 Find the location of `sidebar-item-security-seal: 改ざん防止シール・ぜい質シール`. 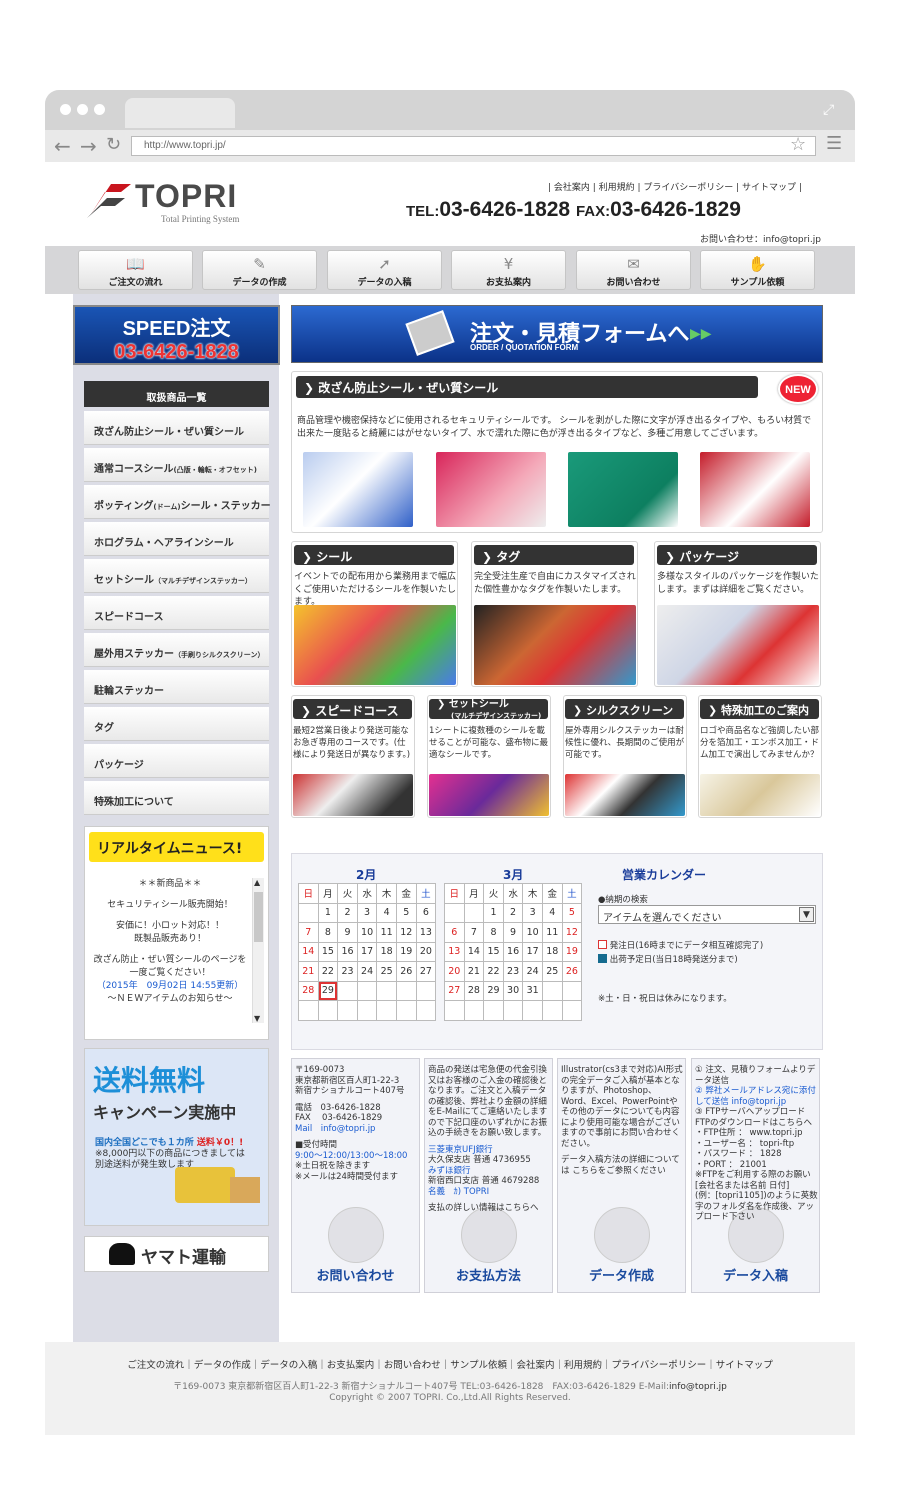

sidebar-item-security-seal: 改ざん防止シール・ぜい質シール is located at coordinates (176, 428).